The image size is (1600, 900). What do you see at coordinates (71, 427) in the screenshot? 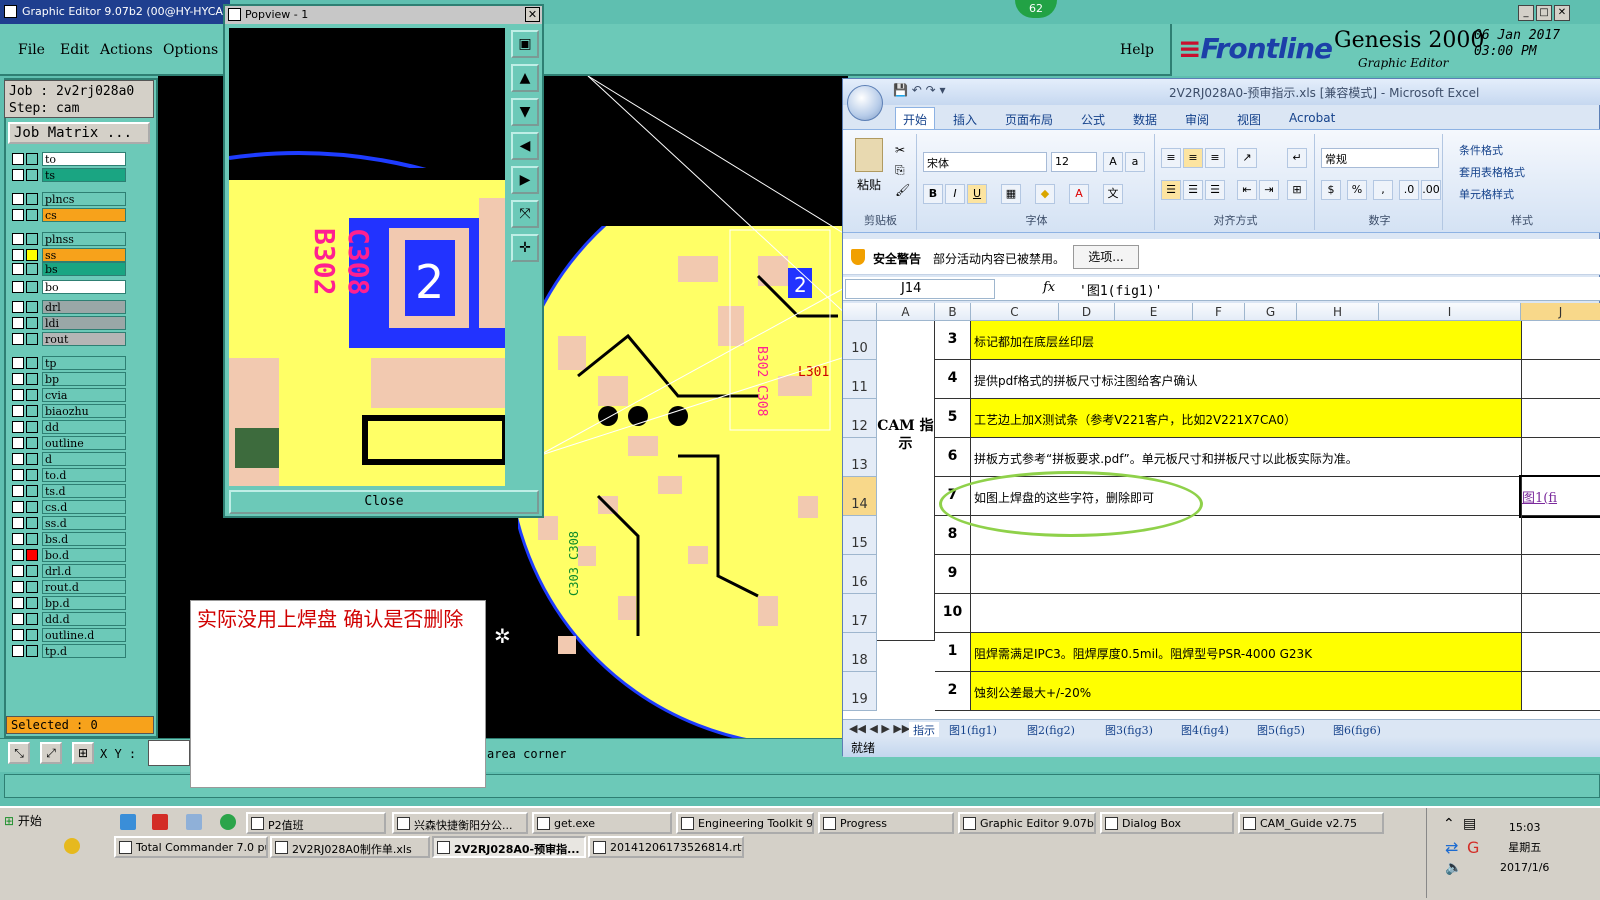
I see `layer-row-dd: dd` at bounding box center [71, 427].